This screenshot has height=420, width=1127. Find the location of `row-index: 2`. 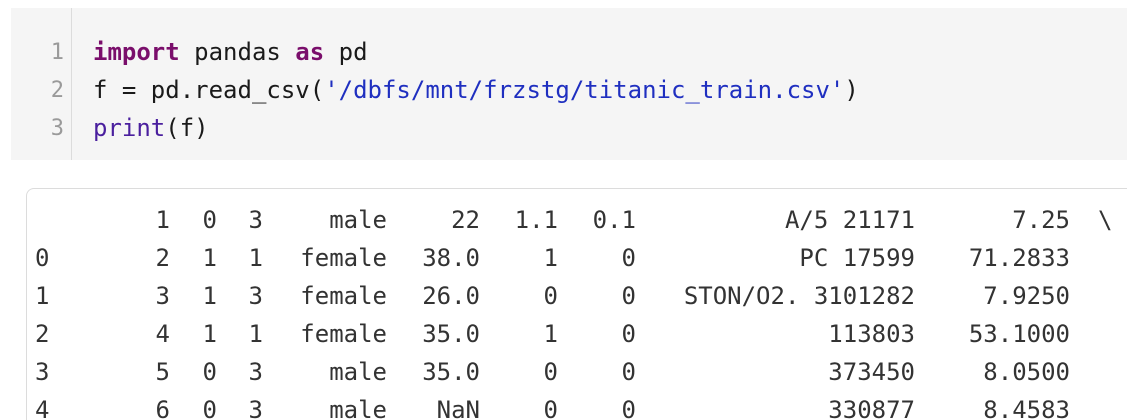

row-index: 2 is located at coordinates (42, 334).